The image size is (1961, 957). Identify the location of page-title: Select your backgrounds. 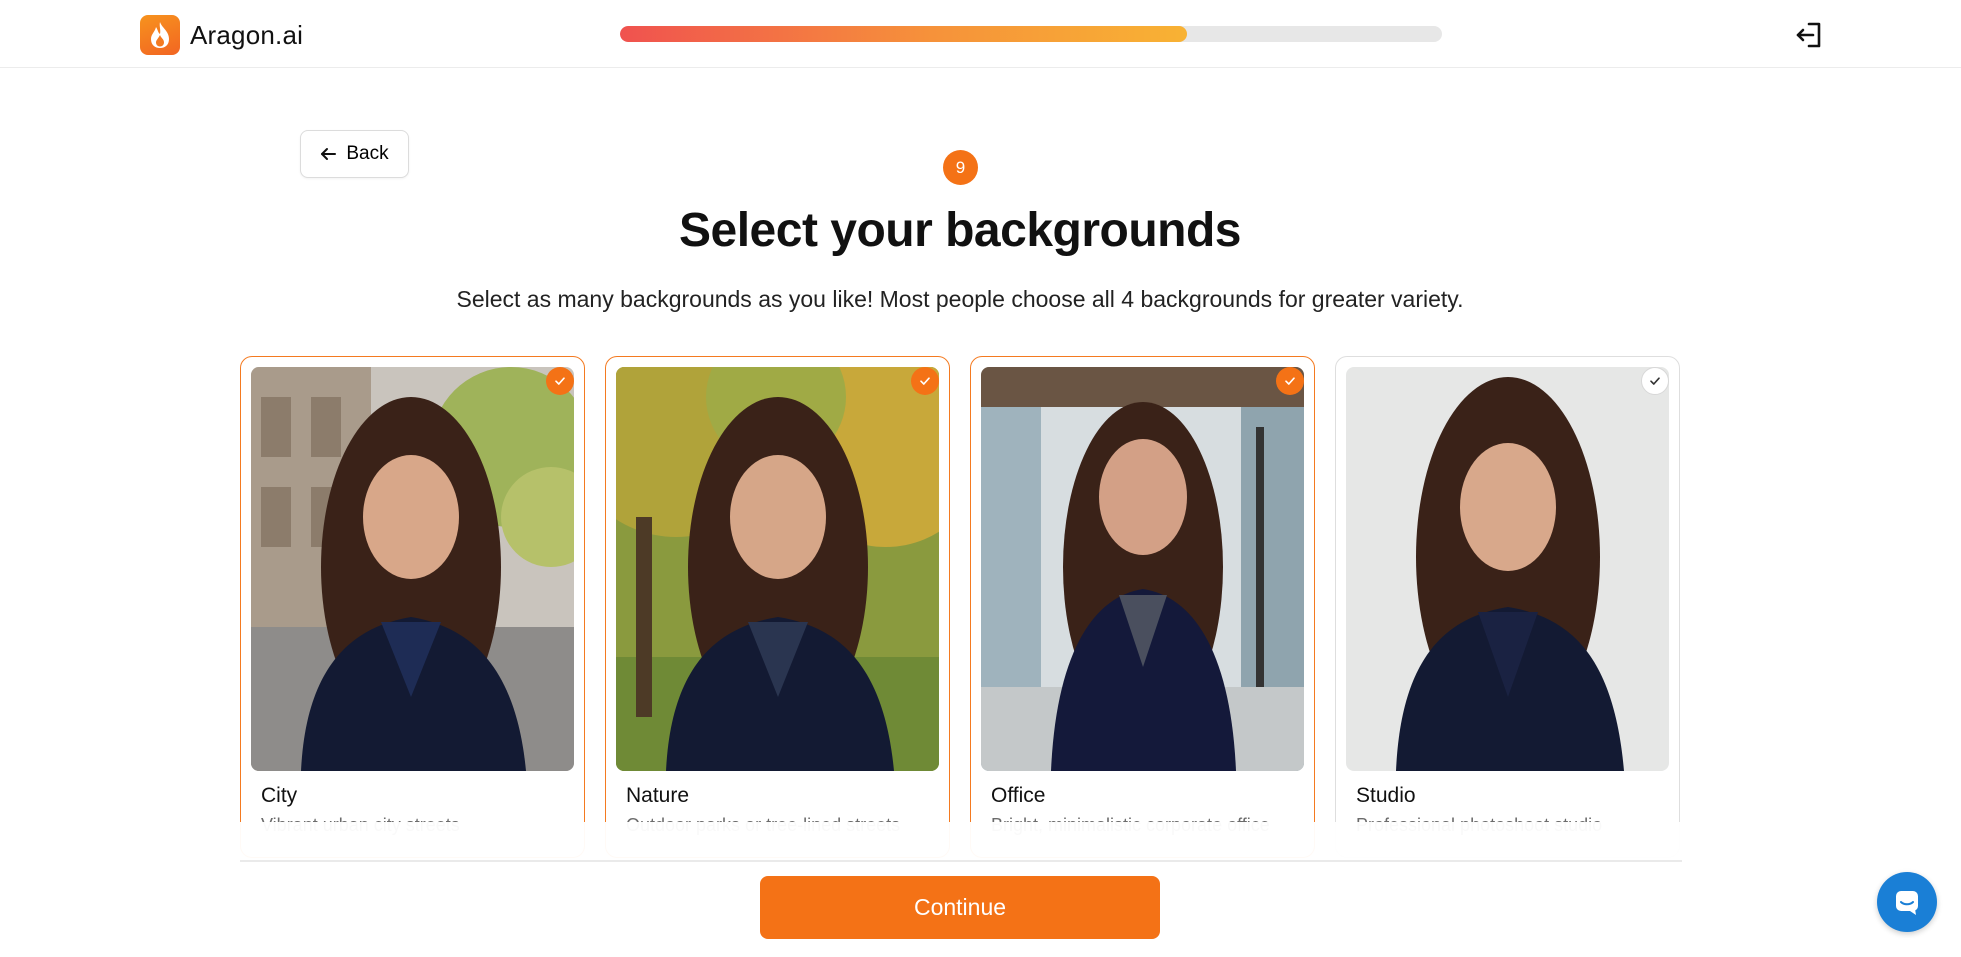
(960, 230).